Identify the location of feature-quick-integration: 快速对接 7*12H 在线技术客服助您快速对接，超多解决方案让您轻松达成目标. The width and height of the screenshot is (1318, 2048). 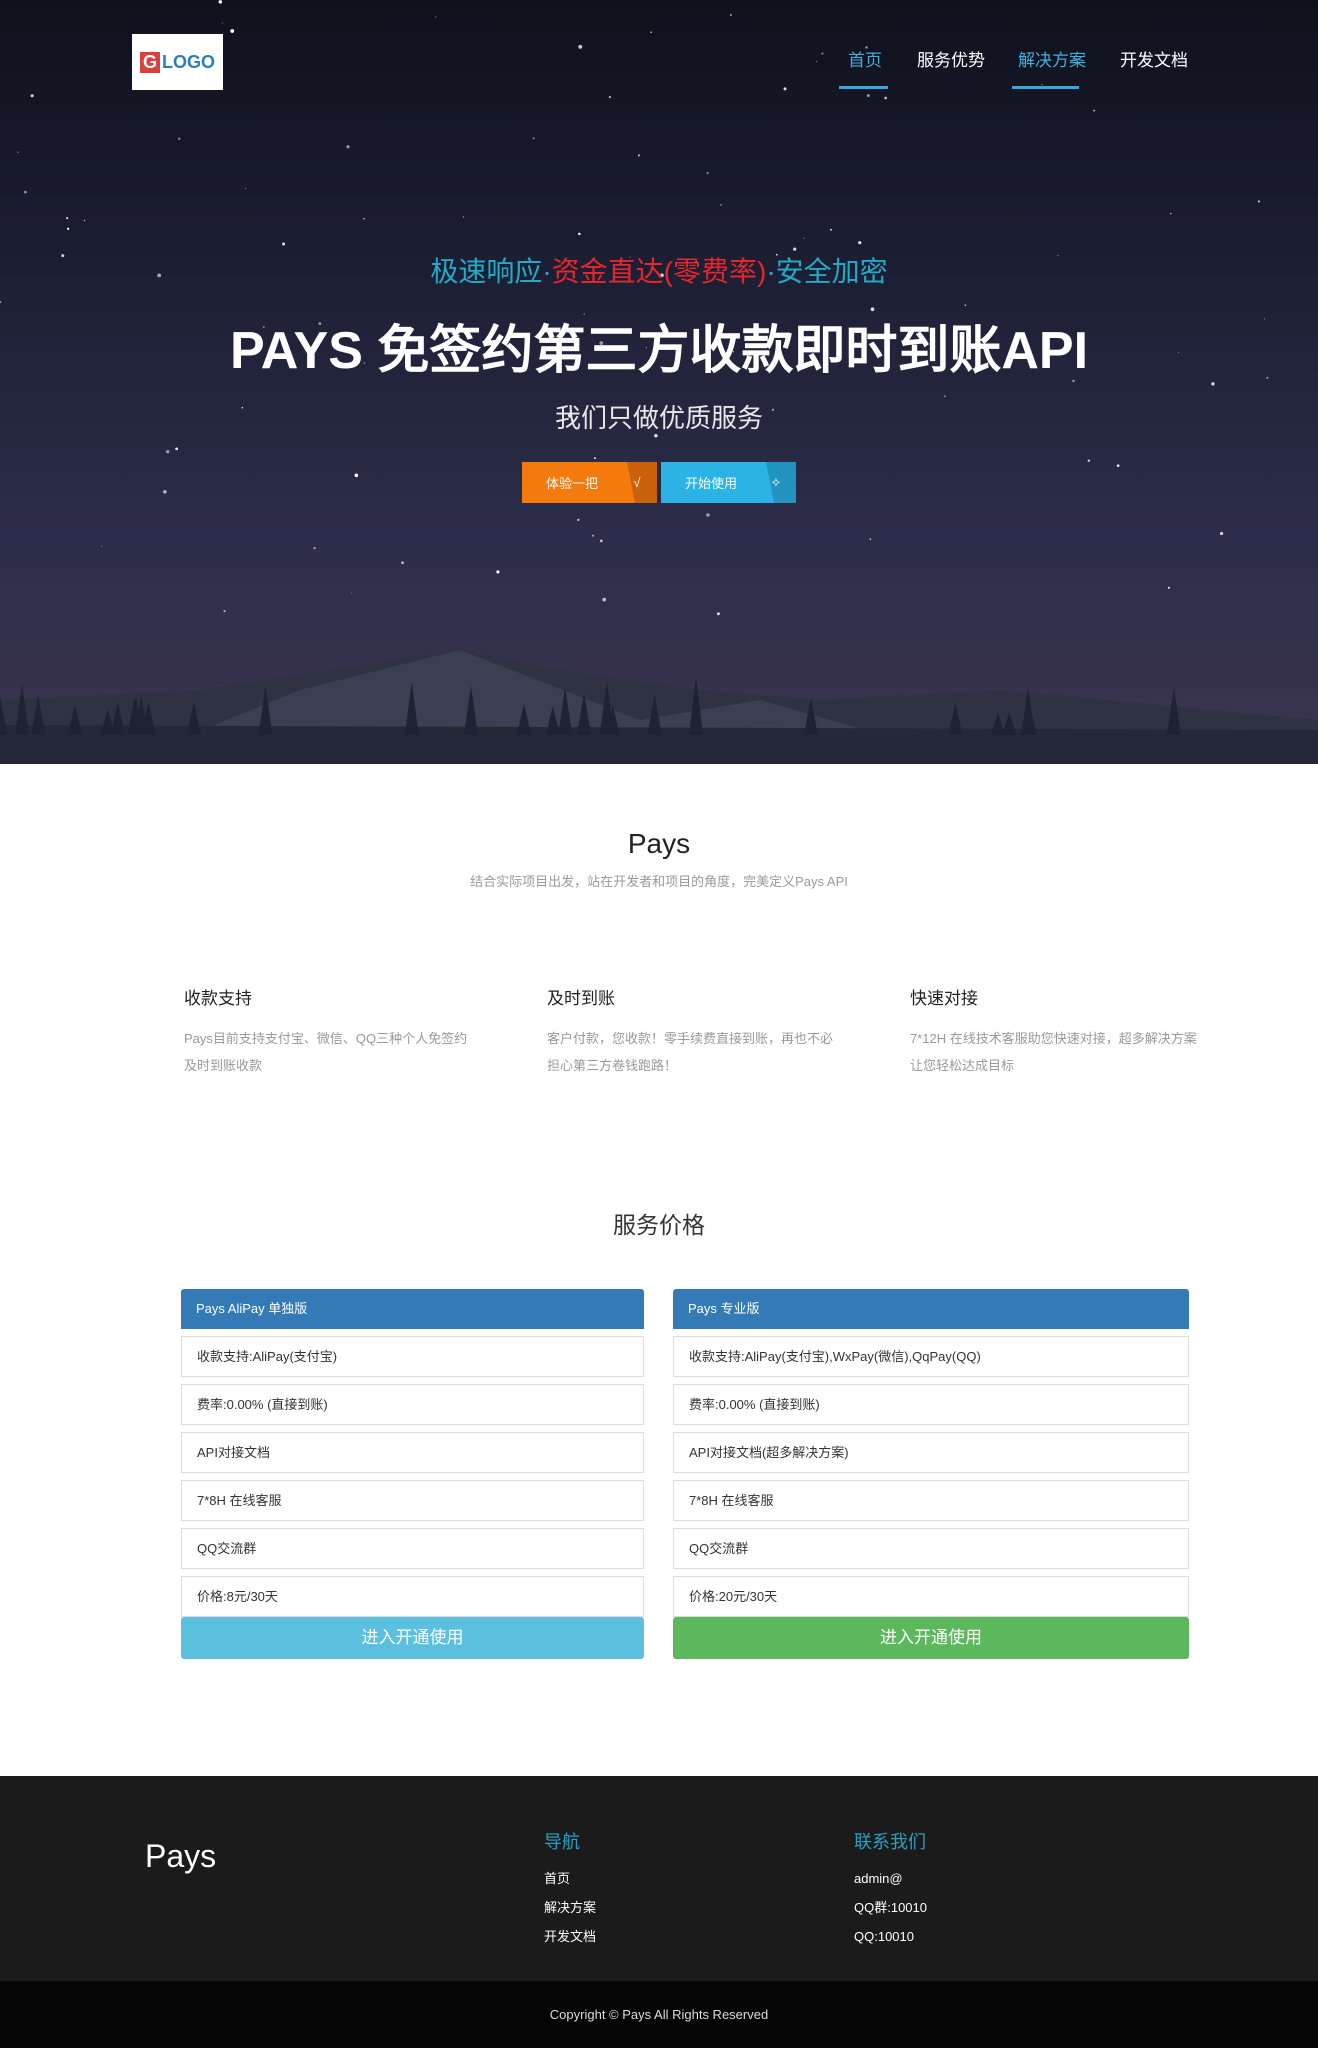
(1053, 1031).